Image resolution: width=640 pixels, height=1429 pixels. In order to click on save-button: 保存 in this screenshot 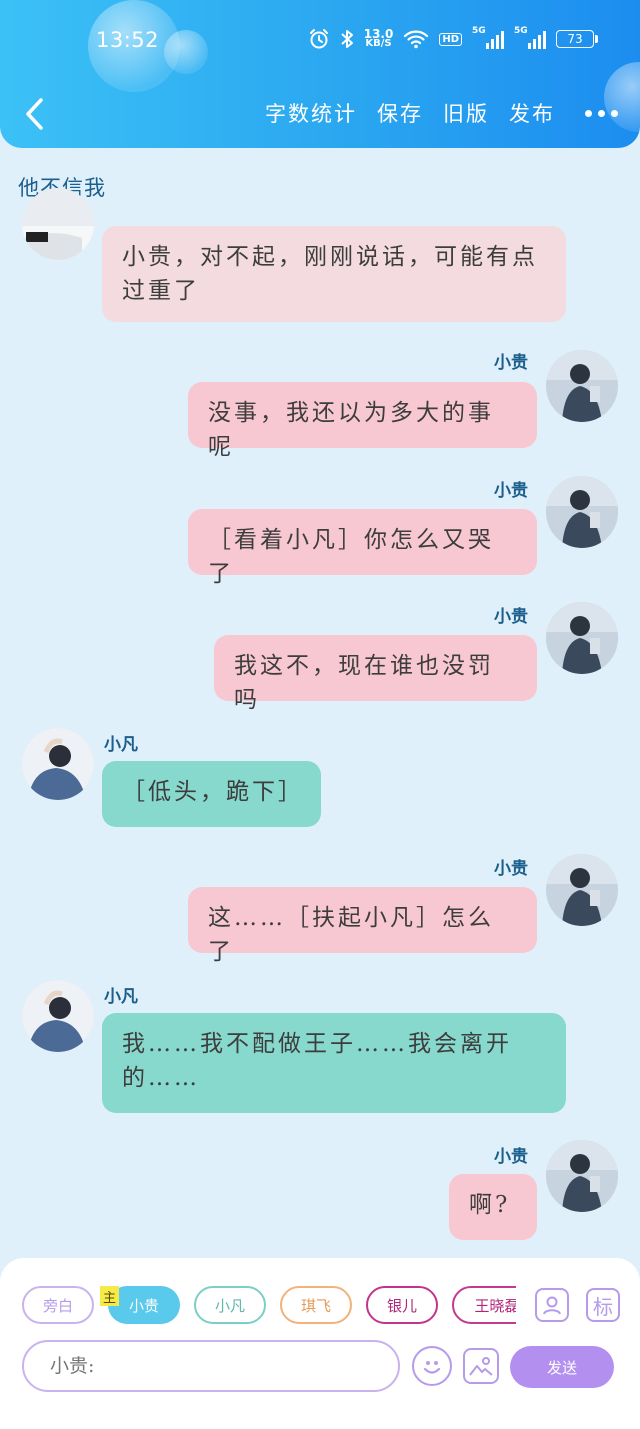, I will do `click(400, 113)`.